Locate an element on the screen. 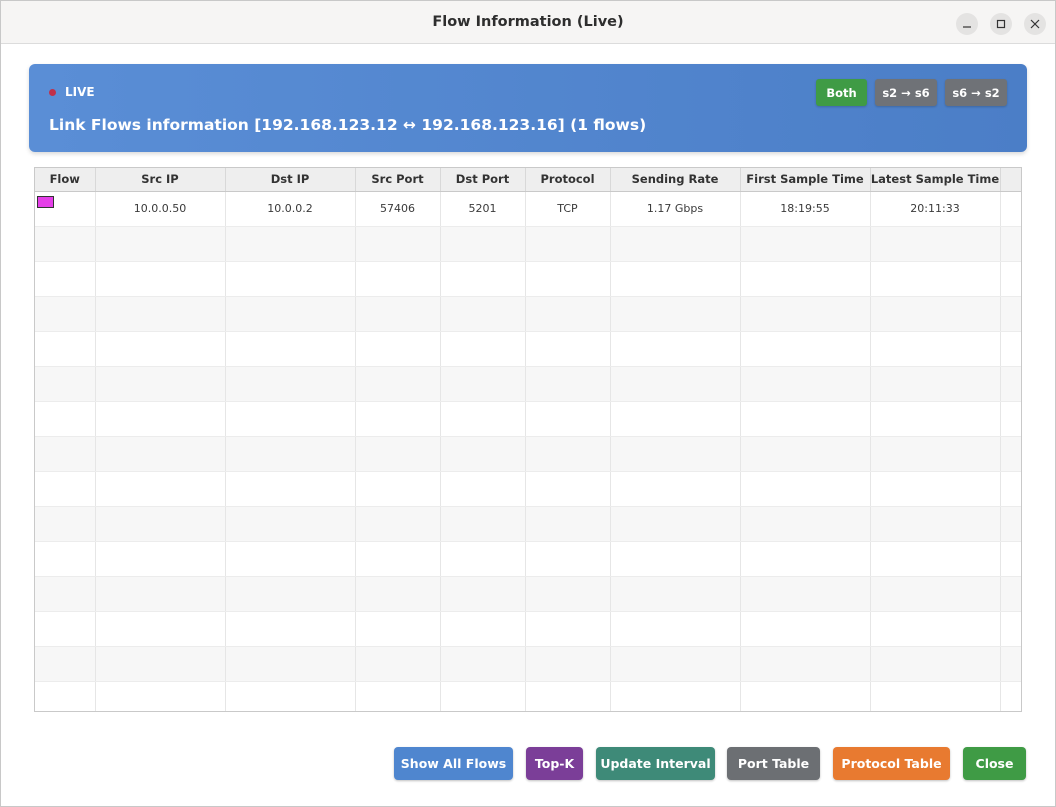  src-port-cell: 57406 is located at coordinates (398, 209).